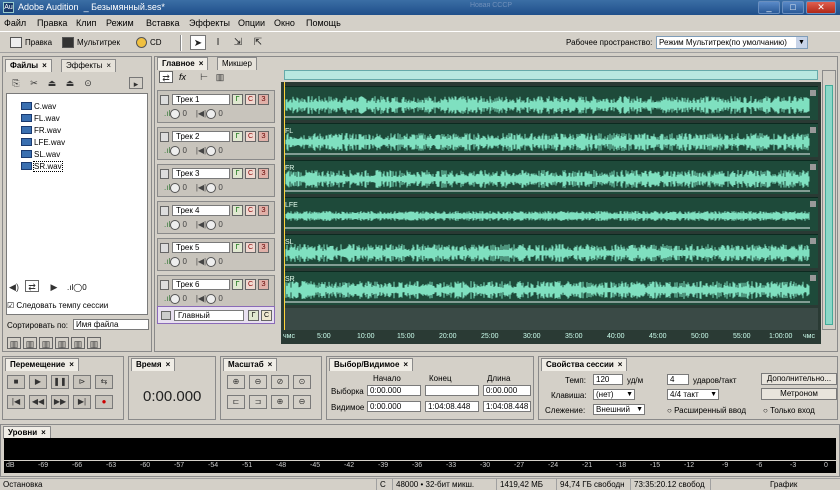 This screenshot has height=490, width=840. Describe the element at coordinates (70, 83) in the screenshot. I see `insert-cd-icon: ⏏` at that location.